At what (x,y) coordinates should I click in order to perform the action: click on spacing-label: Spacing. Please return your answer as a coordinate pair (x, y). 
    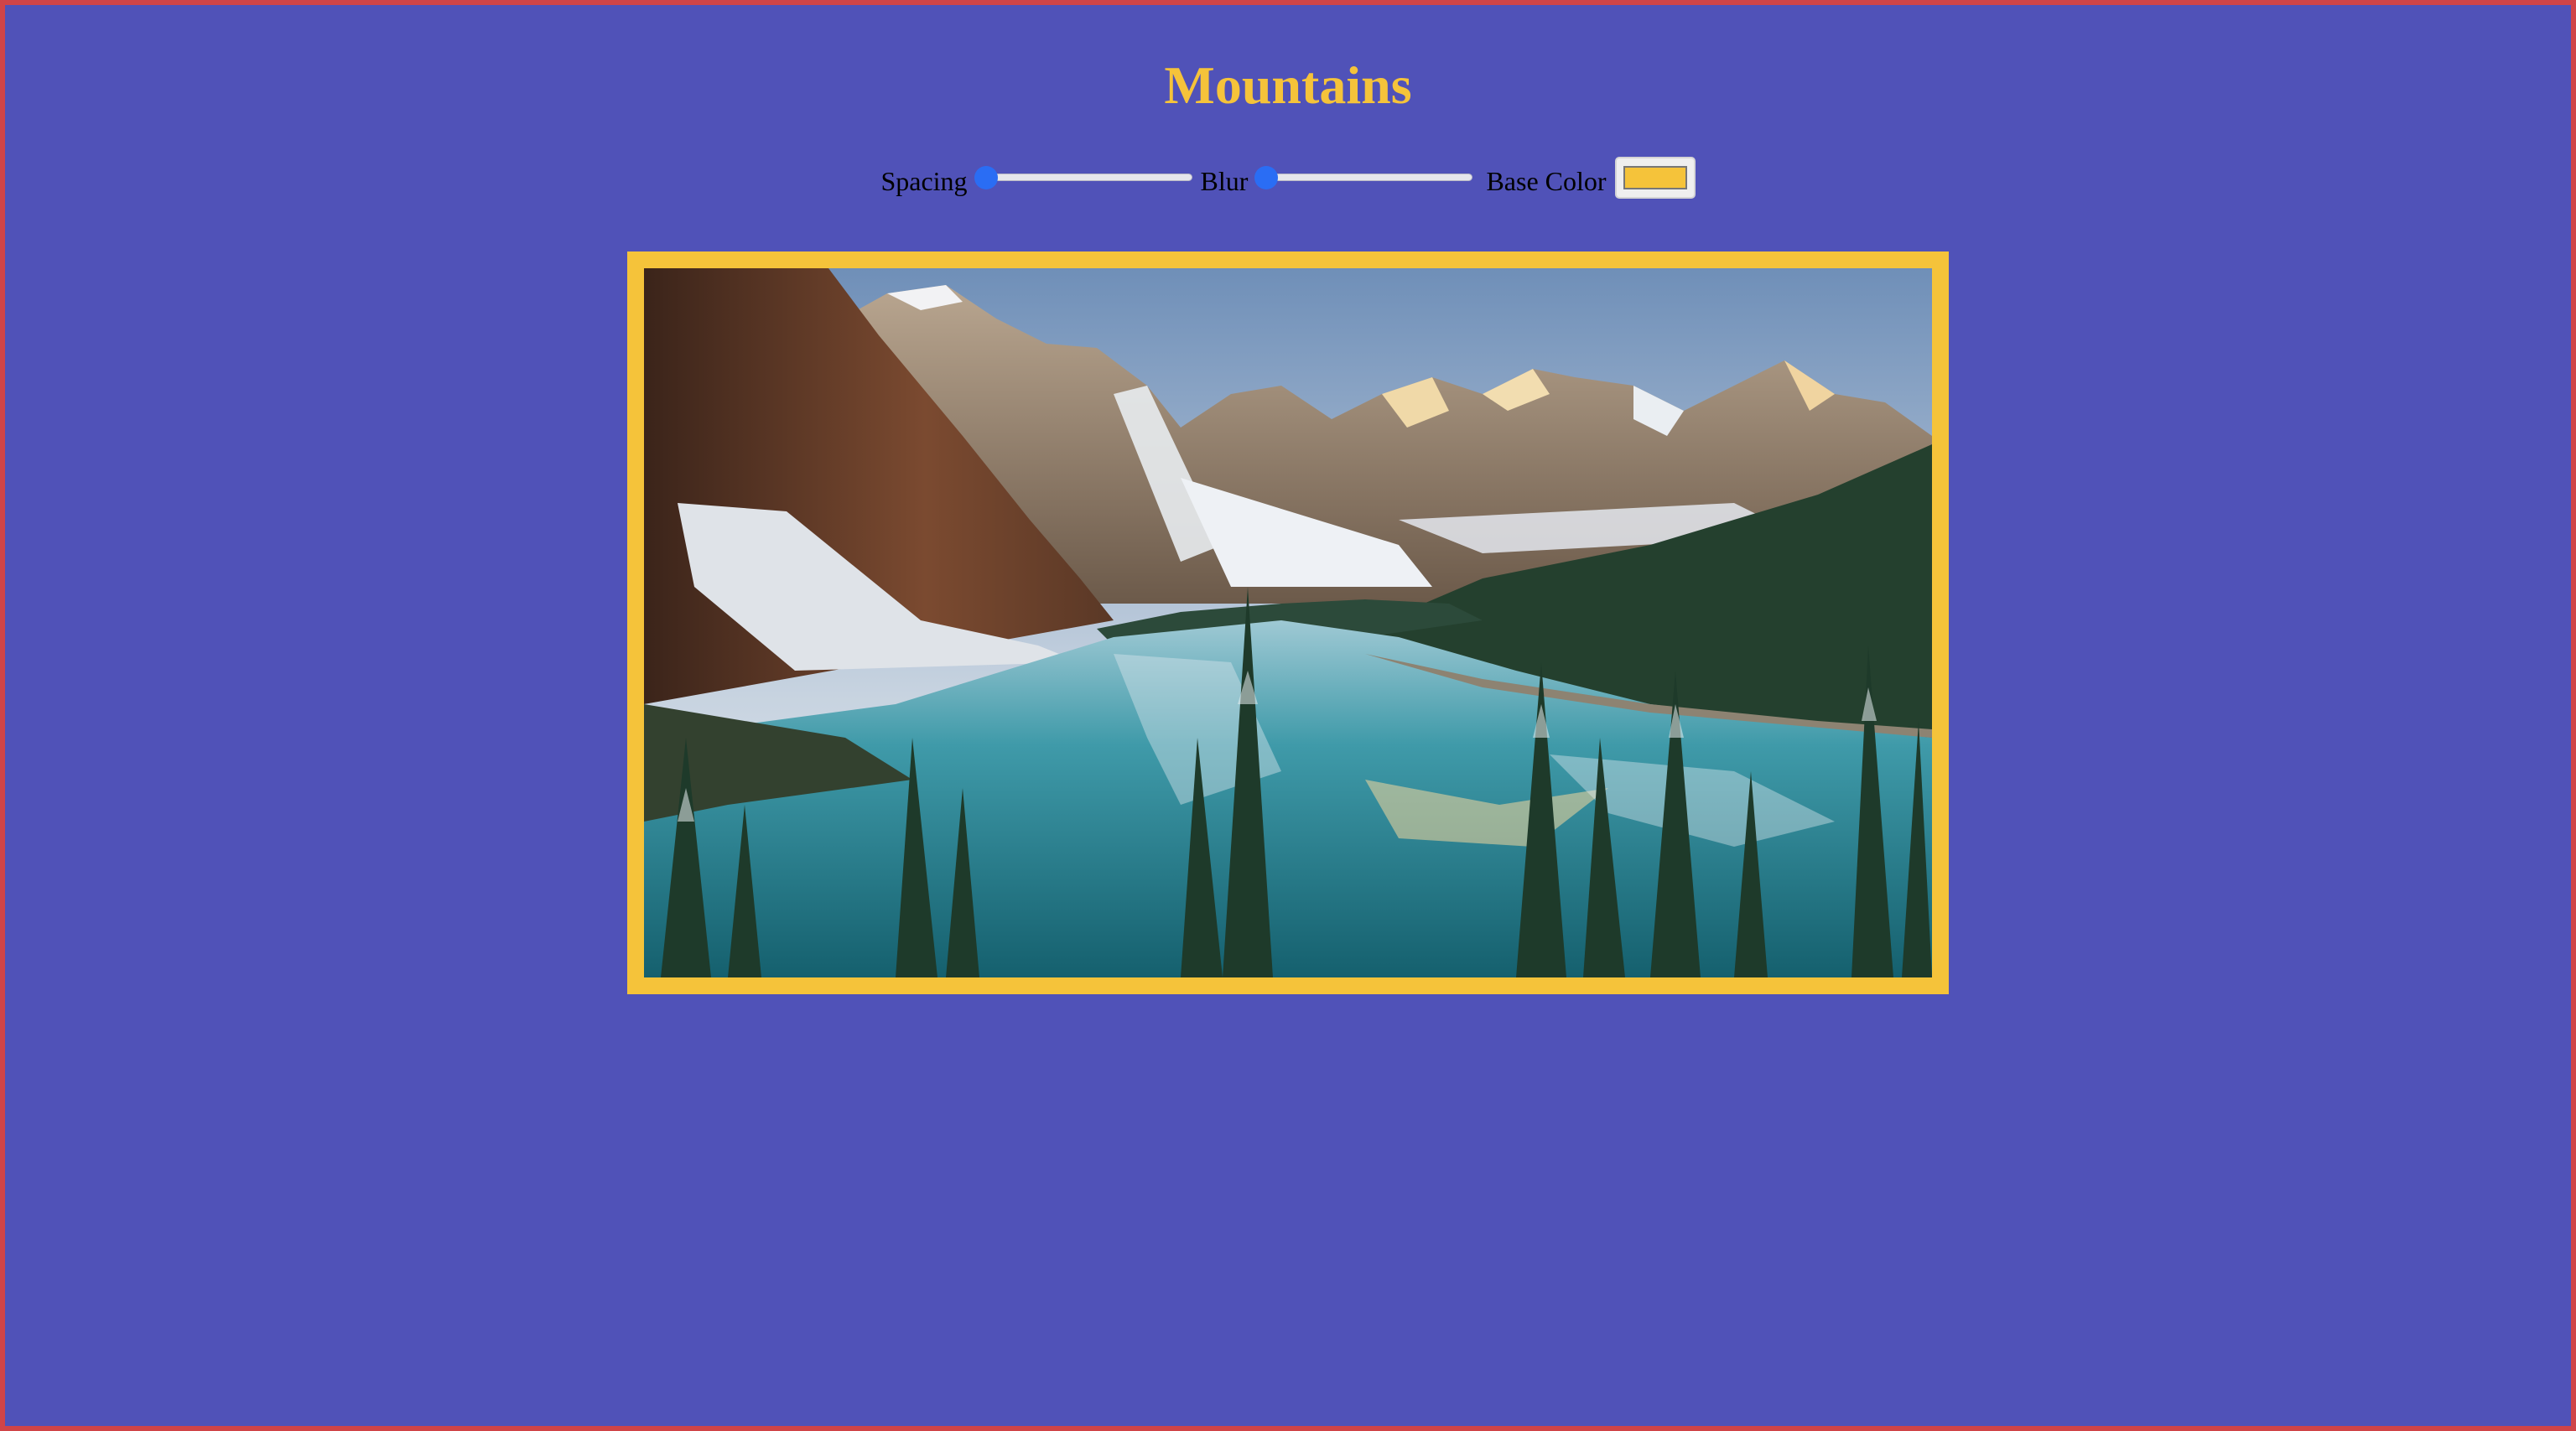
    Looking at the image, I should click on (924, 181).